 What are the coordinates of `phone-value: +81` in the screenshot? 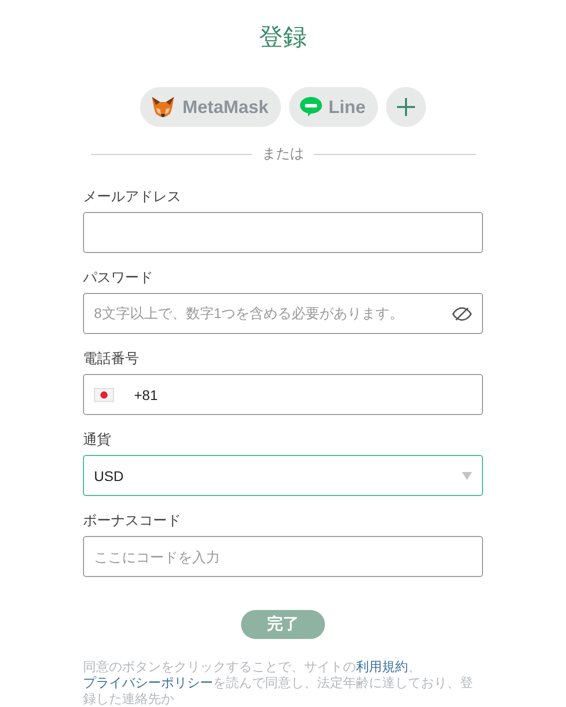 It's located at (146, 394).